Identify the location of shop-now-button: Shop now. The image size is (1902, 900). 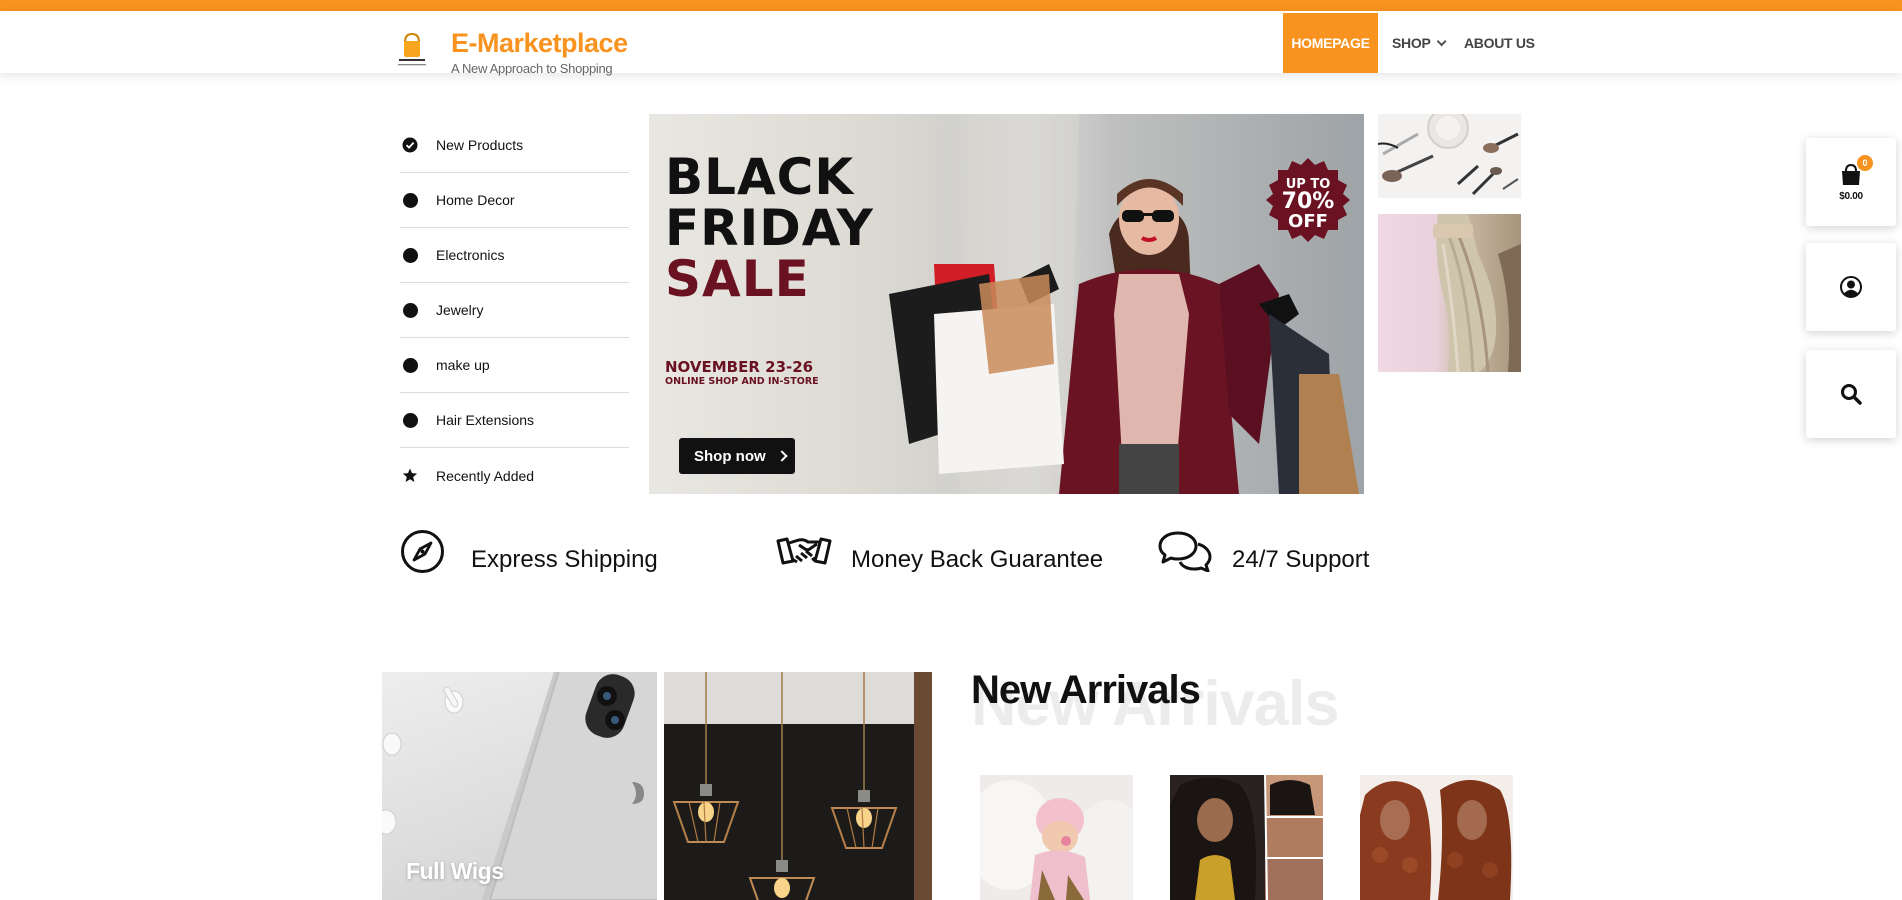
(737, 456).